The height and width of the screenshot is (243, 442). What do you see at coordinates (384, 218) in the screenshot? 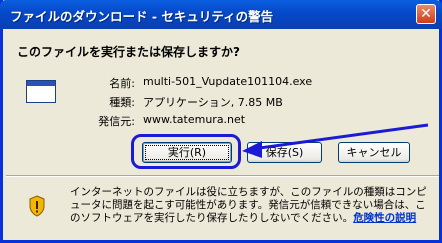
I see `risk-explanation-link: 危険性の説明` at bounding box center [384, 218].